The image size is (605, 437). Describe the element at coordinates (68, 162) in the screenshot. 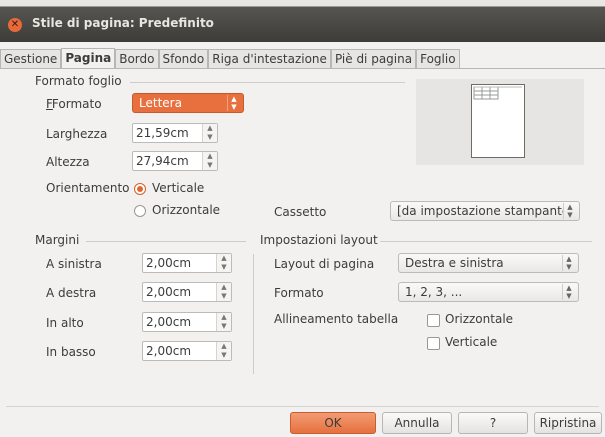

I see `altezza-label: Altezza` at that location.